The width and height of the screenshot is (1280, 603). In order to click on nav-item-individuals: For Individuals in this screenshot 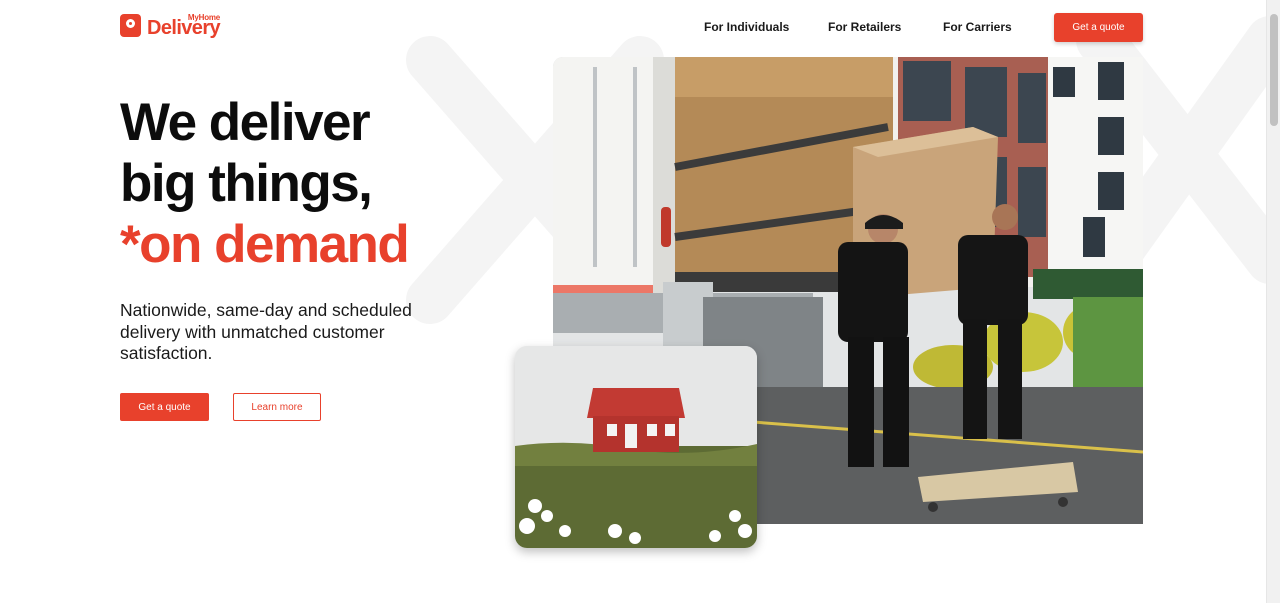, I will do `click(746, 27)`.